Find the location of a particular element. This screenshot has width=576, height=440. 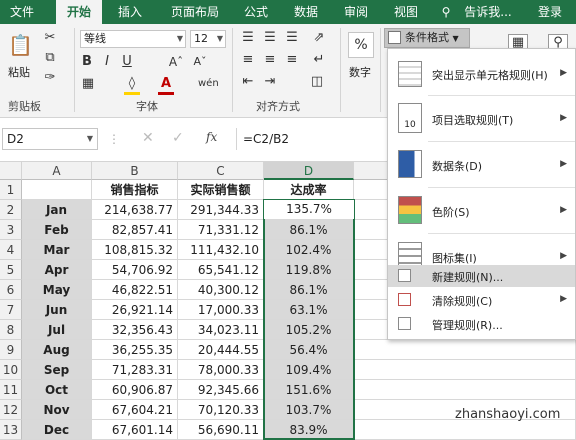

cell: 71,331.12 is located at coordinates (221, 230).